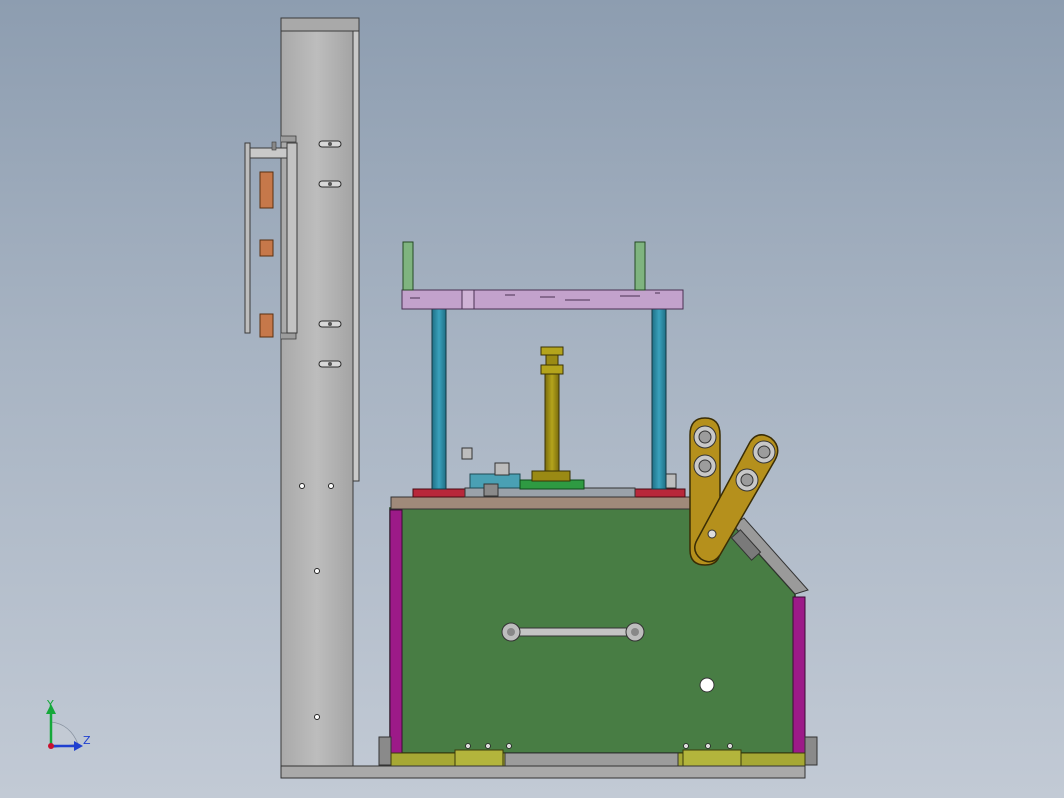 This screenshot has width=1064, height=798. I want to click on bracket-pads, so click(266, 254).